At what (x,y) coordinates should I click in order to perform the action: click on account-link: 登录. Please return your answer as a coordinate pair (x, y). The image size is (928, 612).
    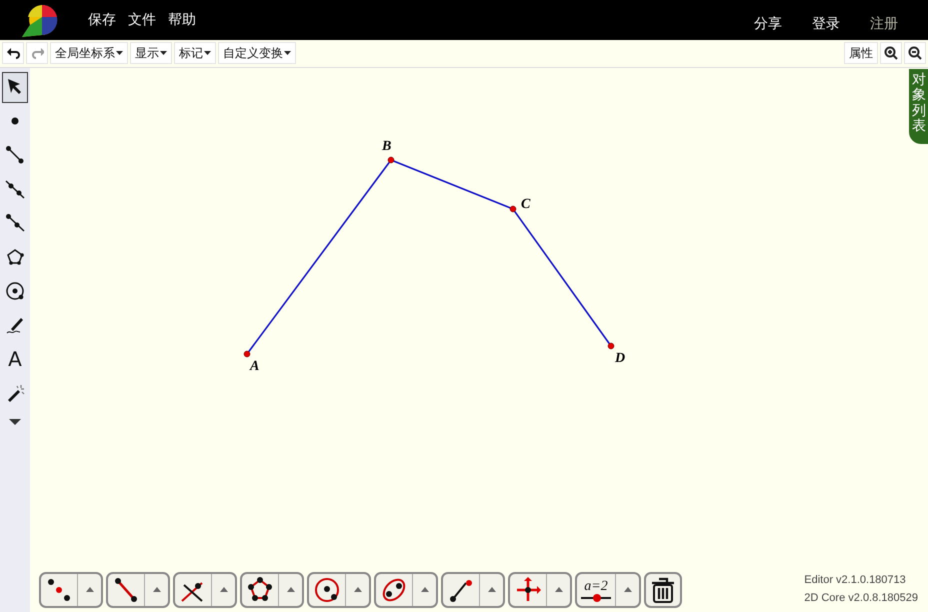
    Looking at the image, I should click on (826, 23).